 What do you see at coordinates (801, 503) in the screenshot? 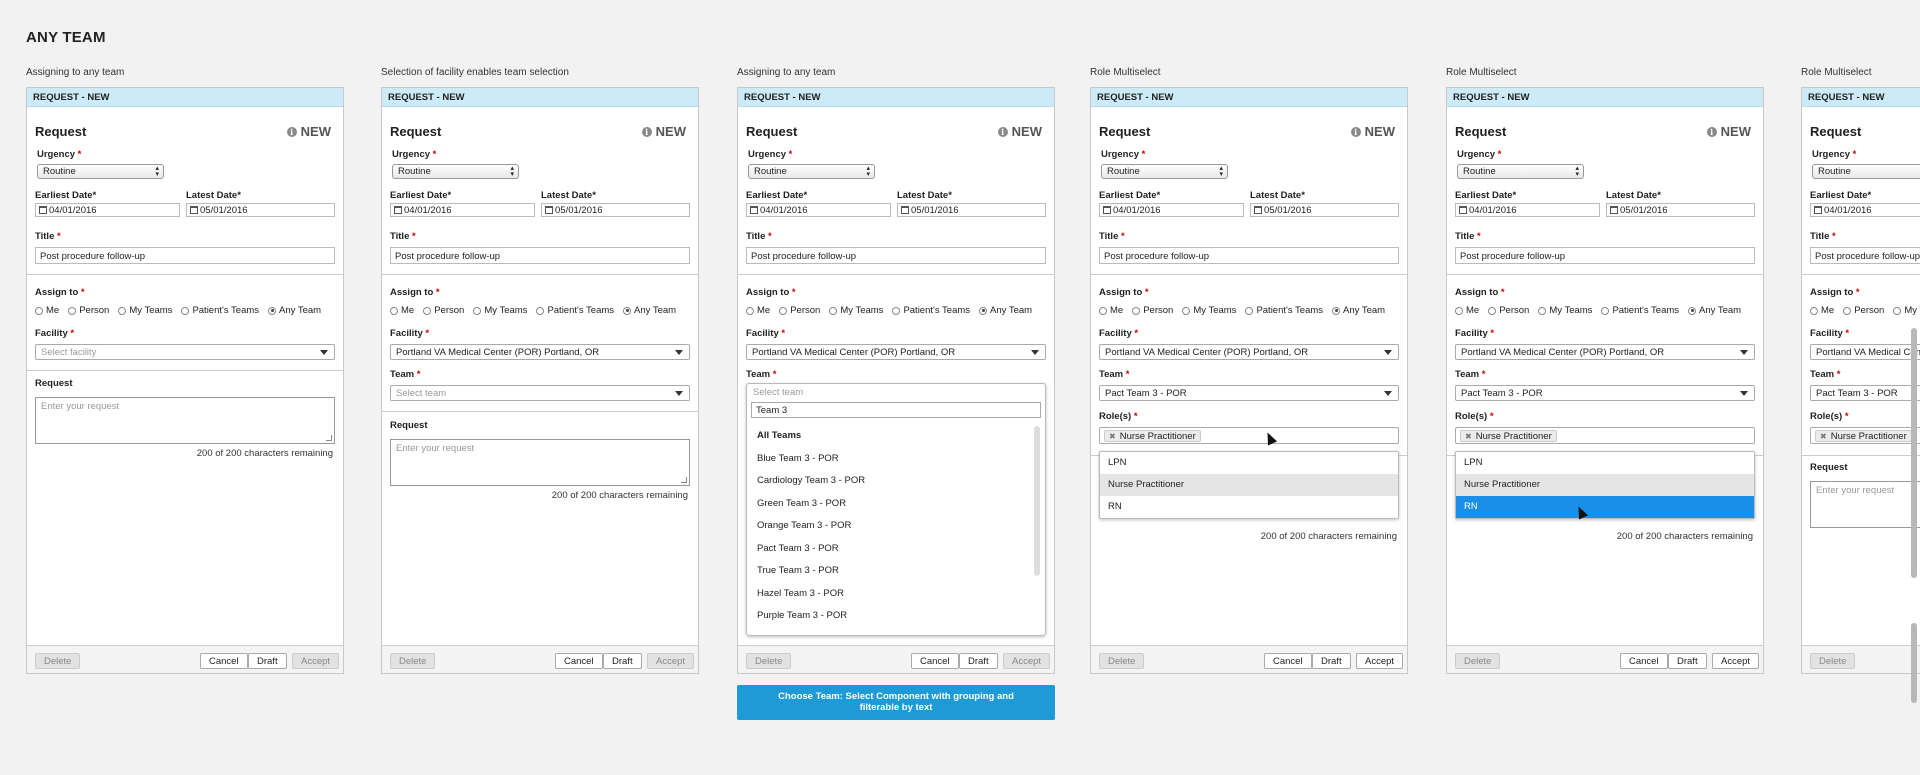
I see `team-option: Green Team 3 - POR` at bounding box center [801, 503].